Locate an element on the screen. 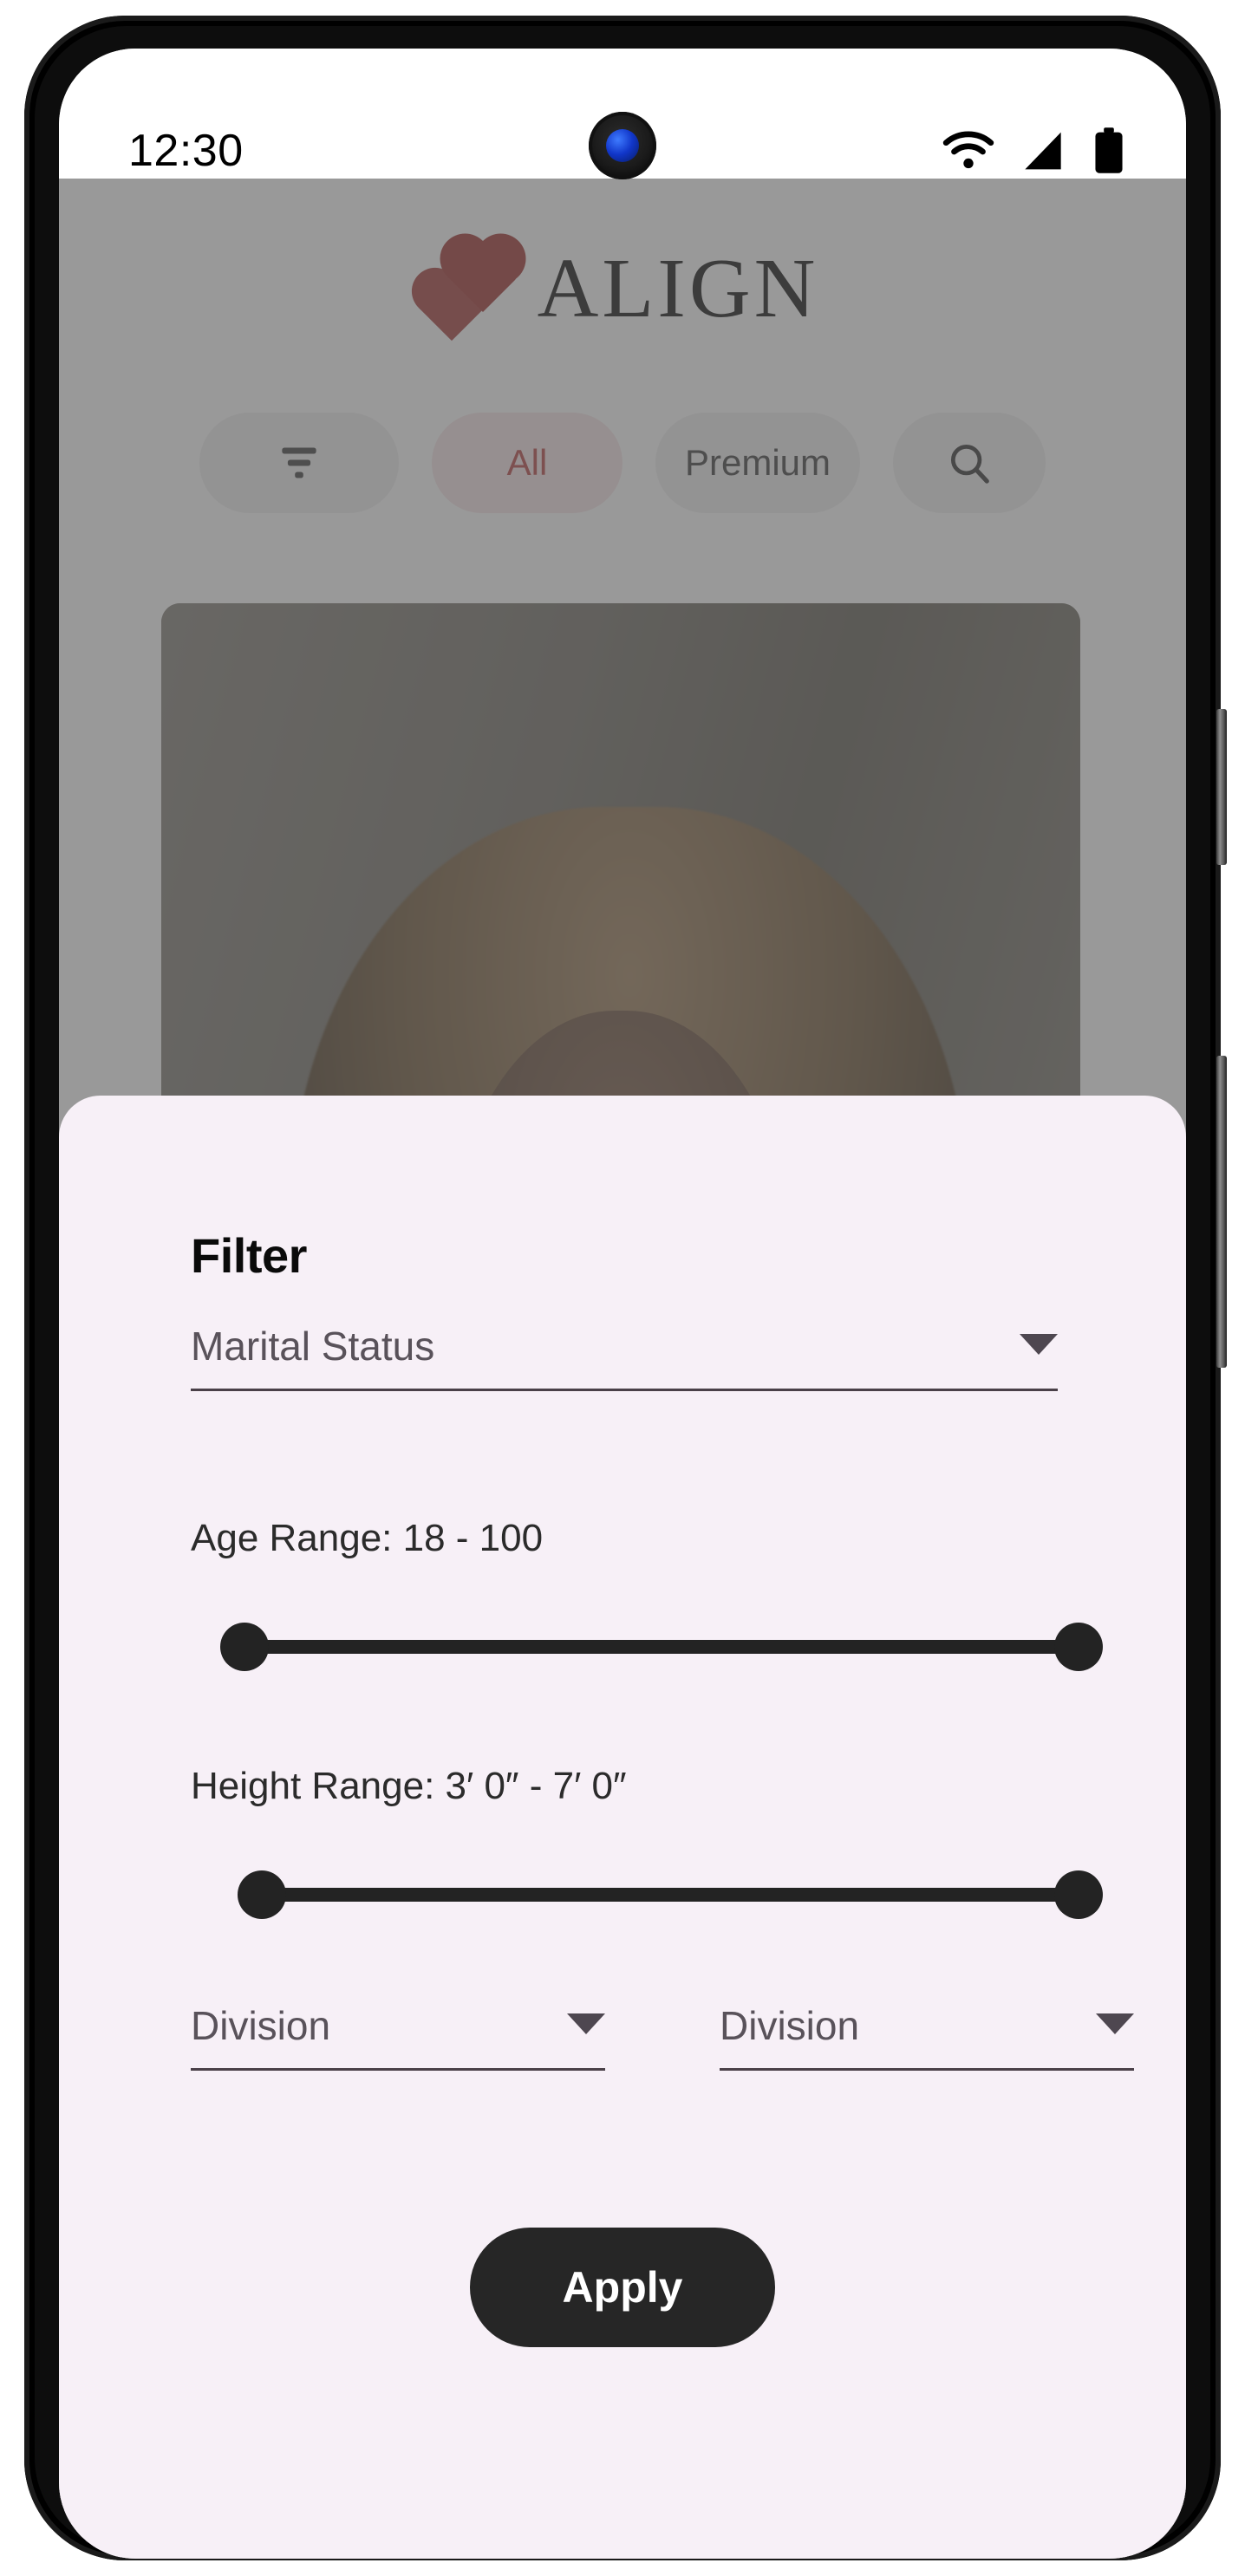 This screenshot has height=2576, width=1245. age-slider-thumb-min is located at coordinates (244, 1647).